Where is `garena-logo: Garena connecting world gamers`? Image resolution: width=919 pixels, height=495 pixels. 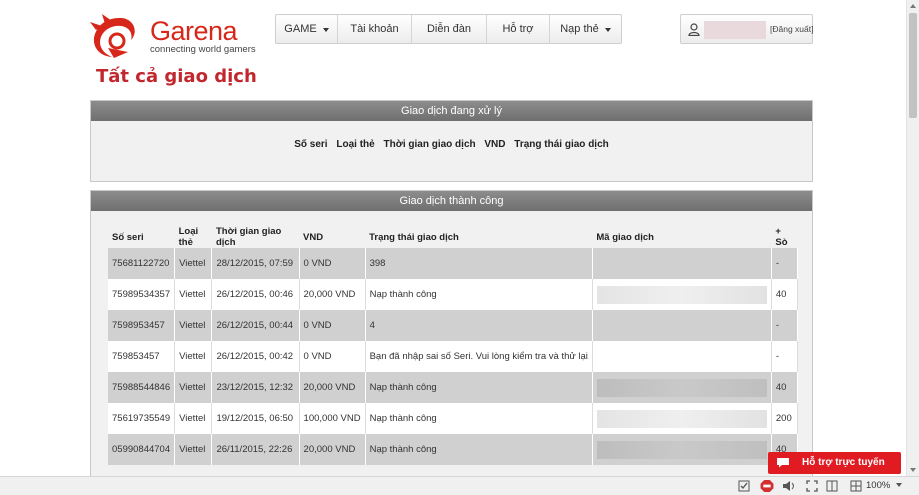
garena-logo: Garena connecting world gamers is located at coordinates (172, 36).